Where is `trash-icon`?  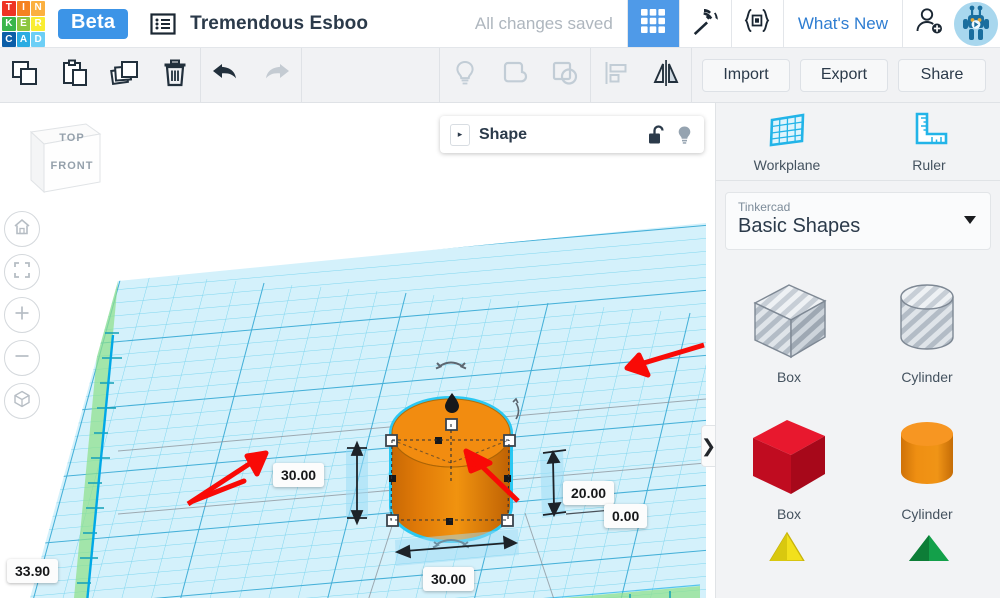
trash-icon is located at coordinates (175, 75).